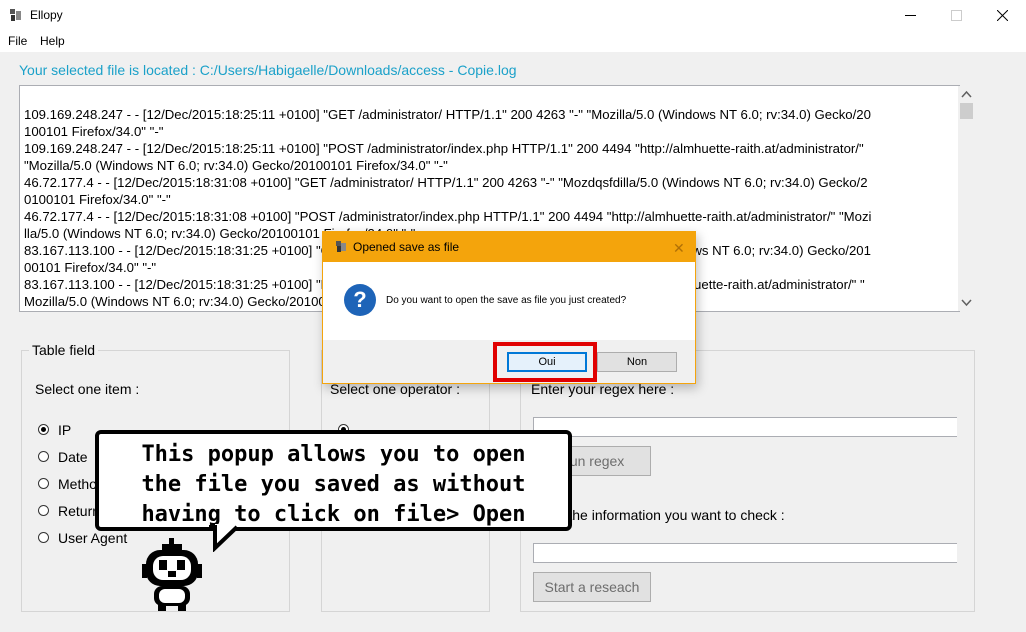 The width and height of the screenshot is (1026, 632). I want to click on minimize-button, so click(911, 15).